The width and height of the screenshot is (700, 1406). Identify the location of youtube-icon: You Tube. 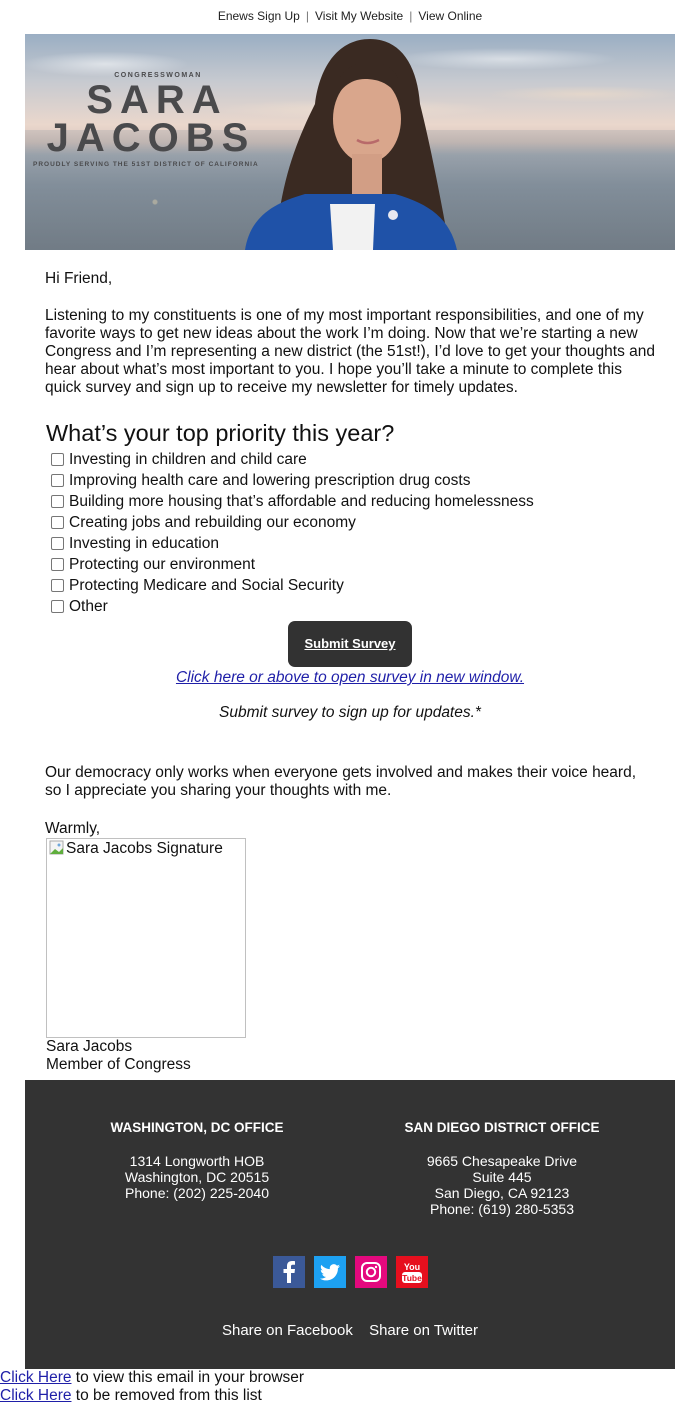
(412, 1272).